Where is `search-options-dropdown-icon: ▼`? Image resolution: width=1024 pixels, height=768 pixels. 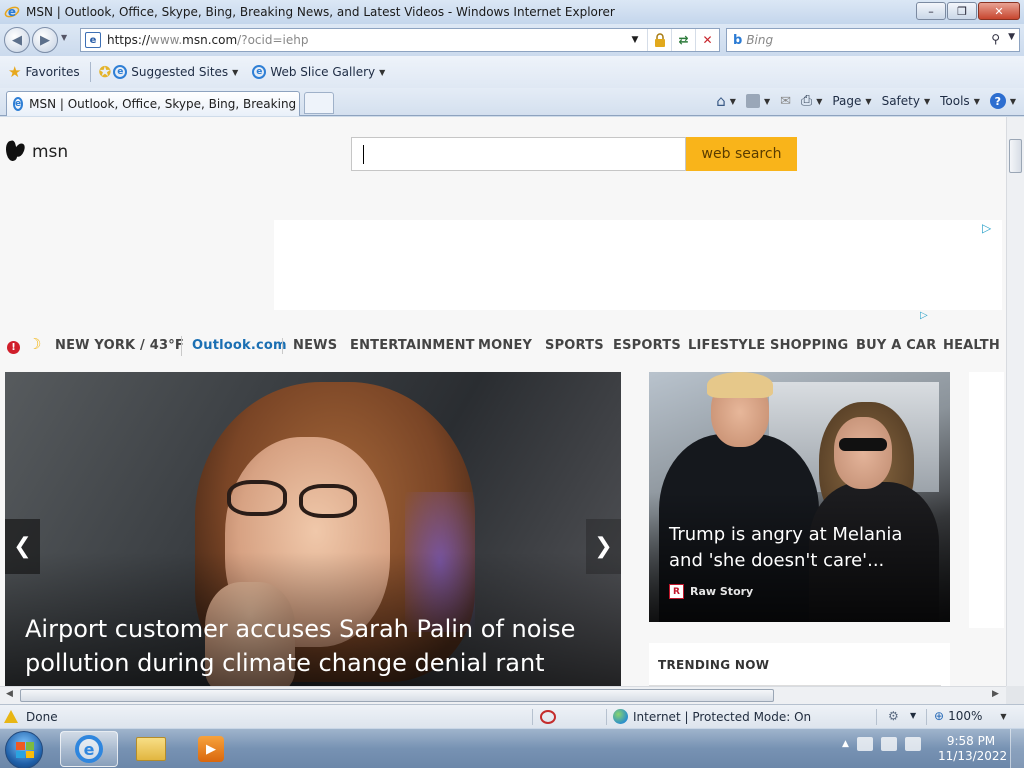
search-options-dropdown-icon: ▼ is located at coordinates (1011, 39).